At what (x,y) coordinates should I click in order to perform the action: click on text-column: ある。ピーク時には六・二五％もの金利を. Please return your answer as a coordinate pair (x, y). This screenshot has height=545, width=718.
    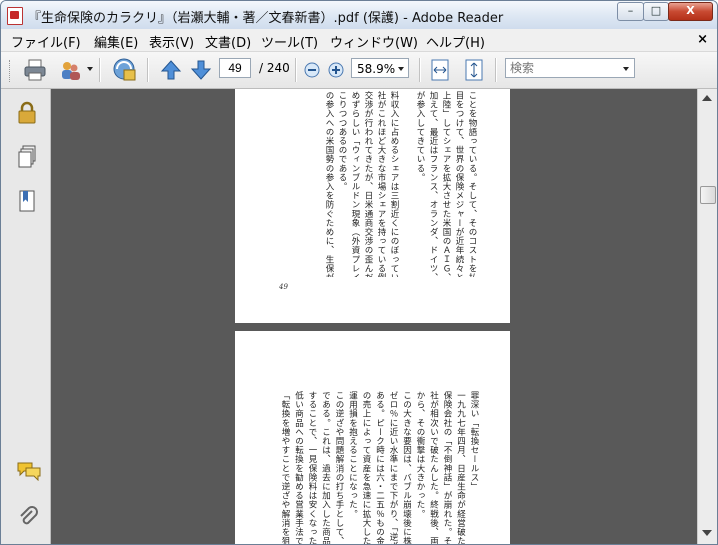
    Looking at the image, I should click on (379, 467).